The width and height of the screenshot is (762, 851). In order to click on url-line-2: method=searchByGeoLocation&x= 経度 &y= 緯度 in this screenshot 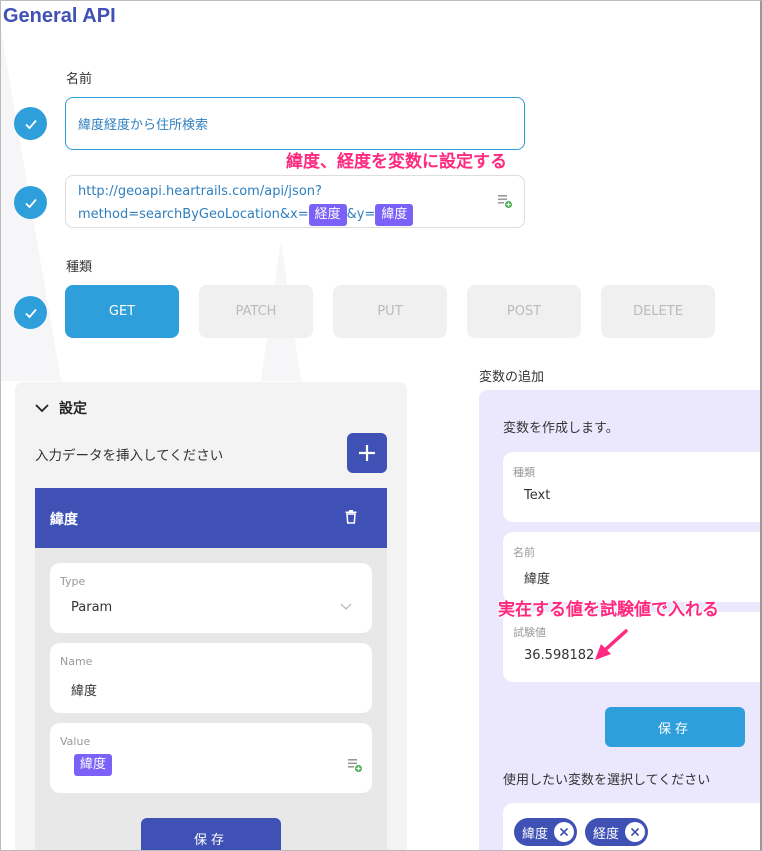, I will do `click(295, 214)`.